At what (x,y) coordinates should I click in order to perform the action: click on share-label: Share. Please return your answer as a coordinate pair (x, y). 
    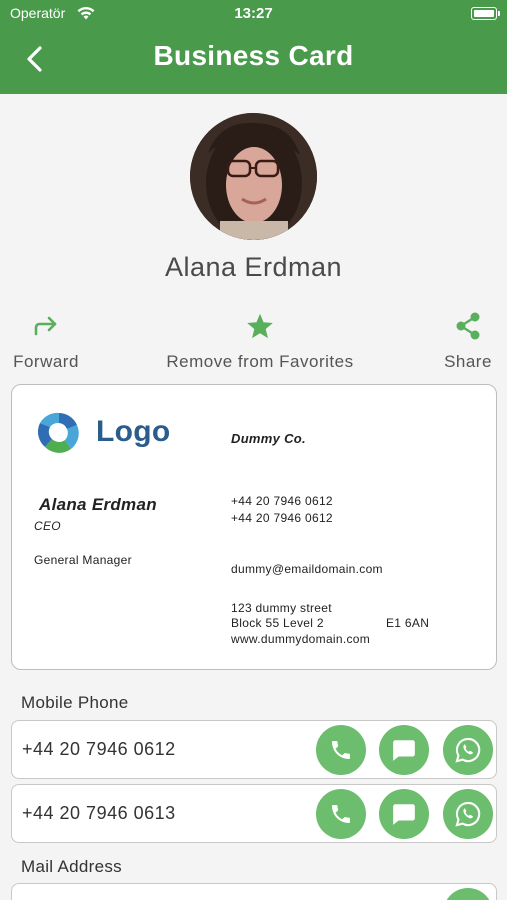
    Looking at the image, I should click on (468, 361).